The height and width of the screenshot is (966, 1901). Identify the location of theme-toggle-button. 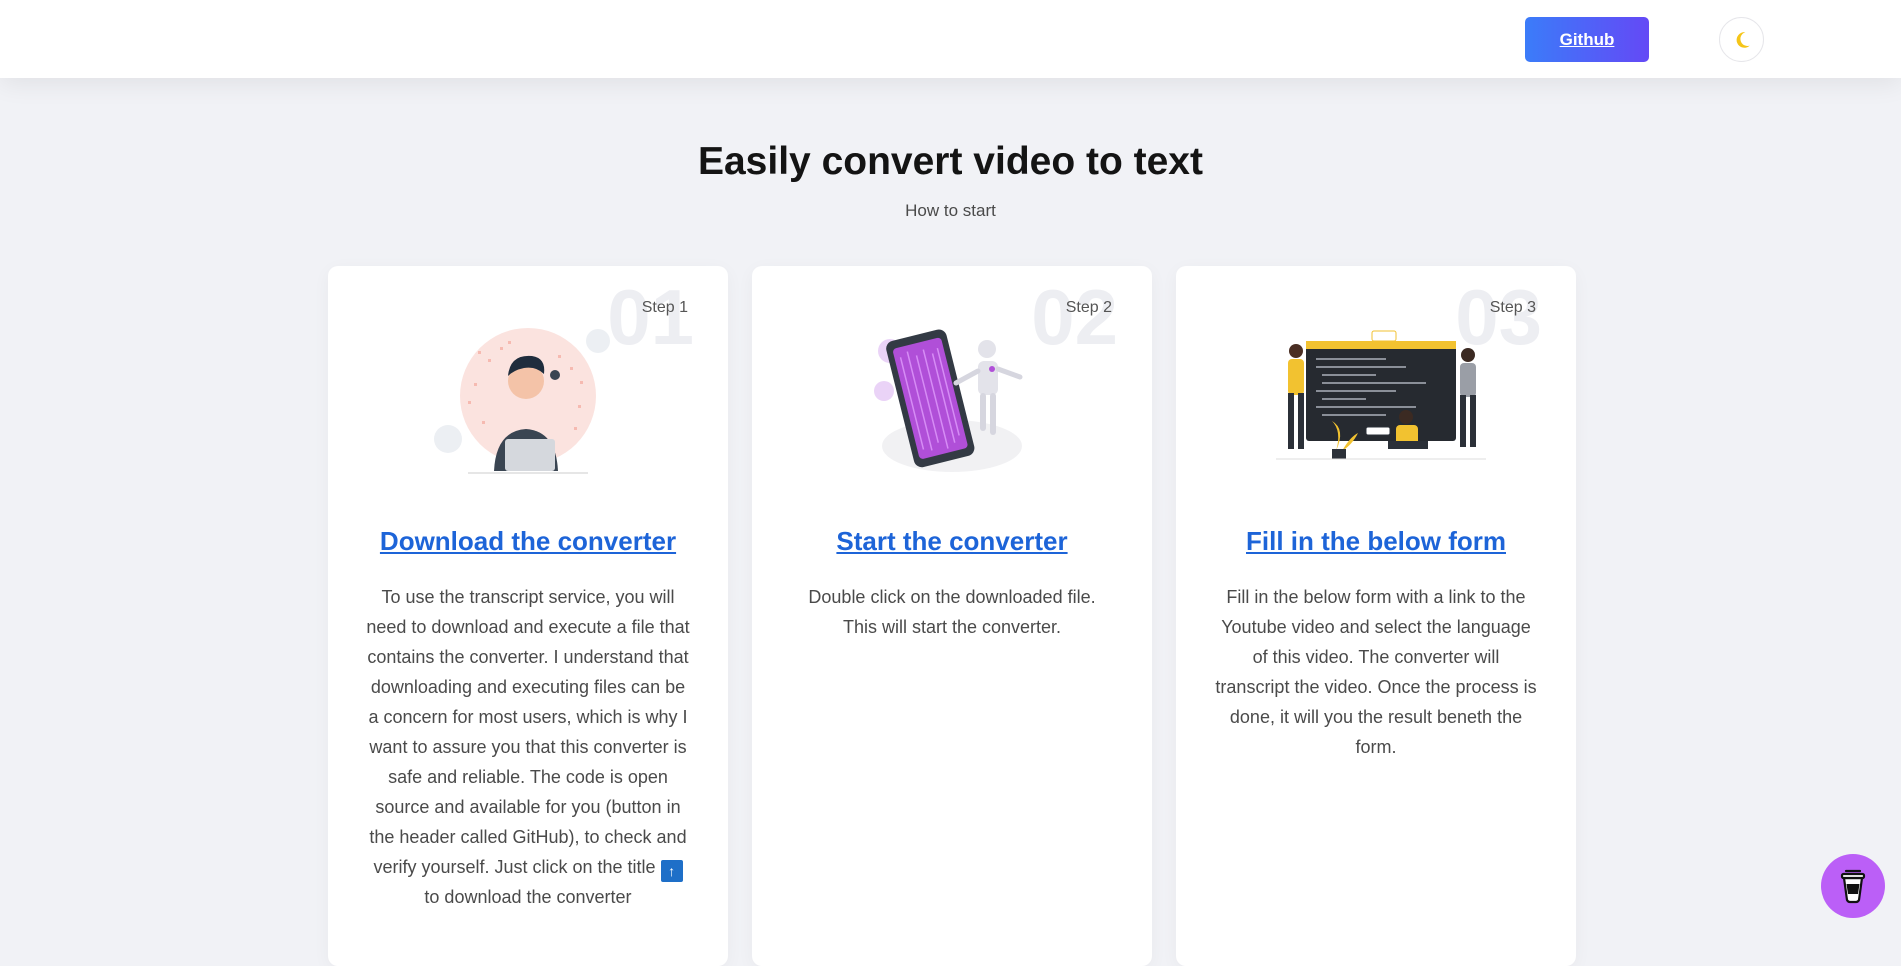
(1741, 39).